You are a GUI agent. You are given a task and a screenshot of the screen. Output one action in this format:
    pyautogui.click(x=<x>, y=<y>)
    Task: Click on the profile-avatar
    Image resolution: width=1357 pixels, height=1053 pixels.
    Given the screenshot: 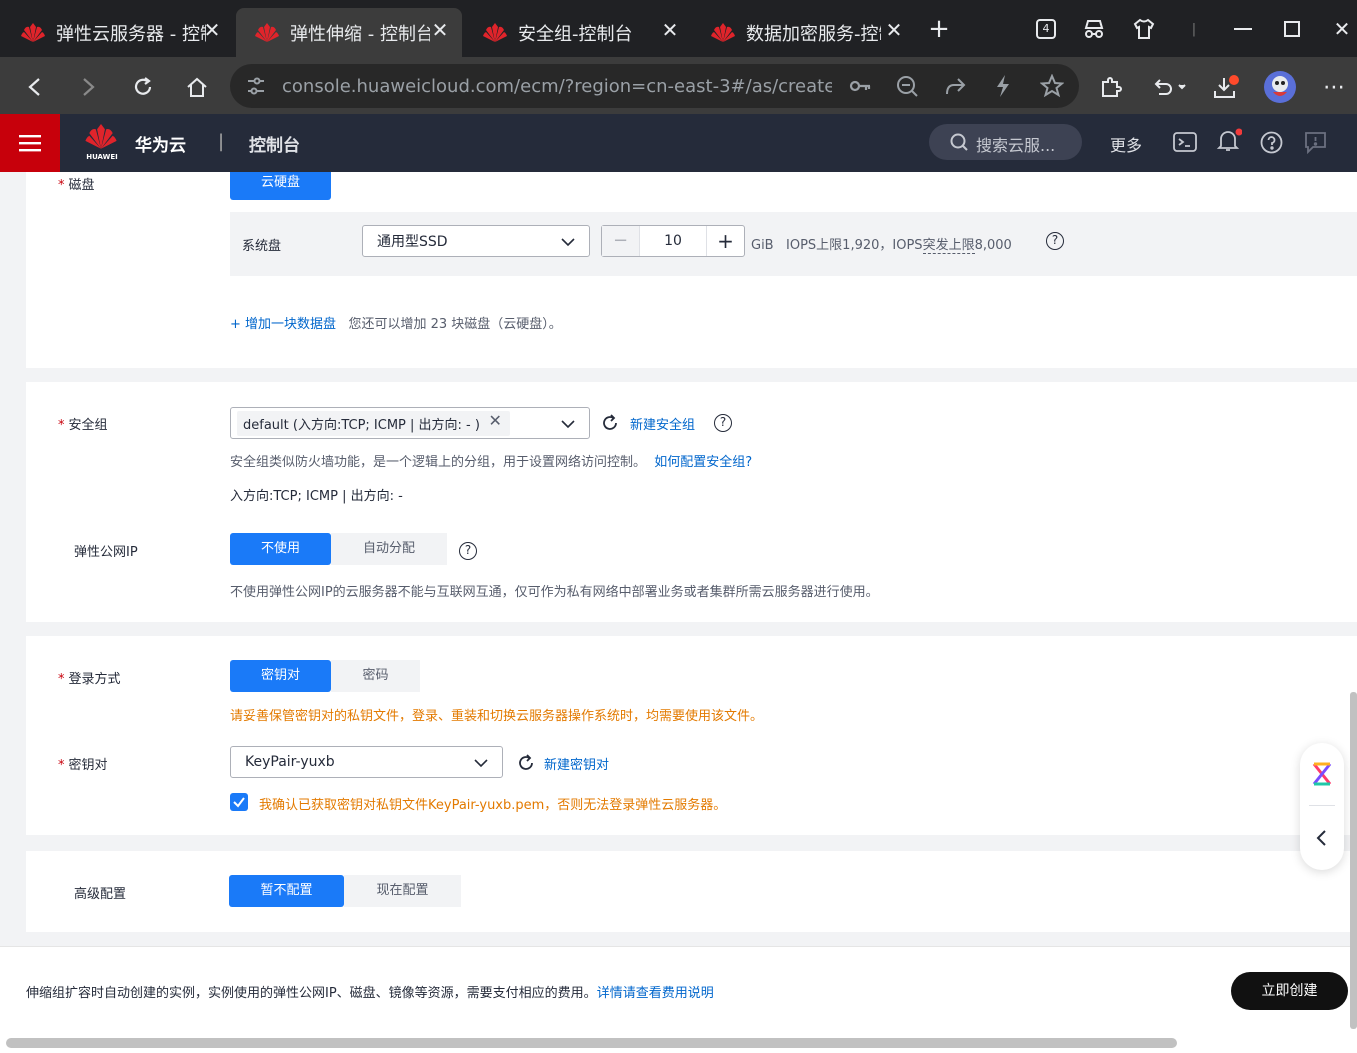 What is the action you would take?
    pyautogui.click(x=1280, y=87)
    